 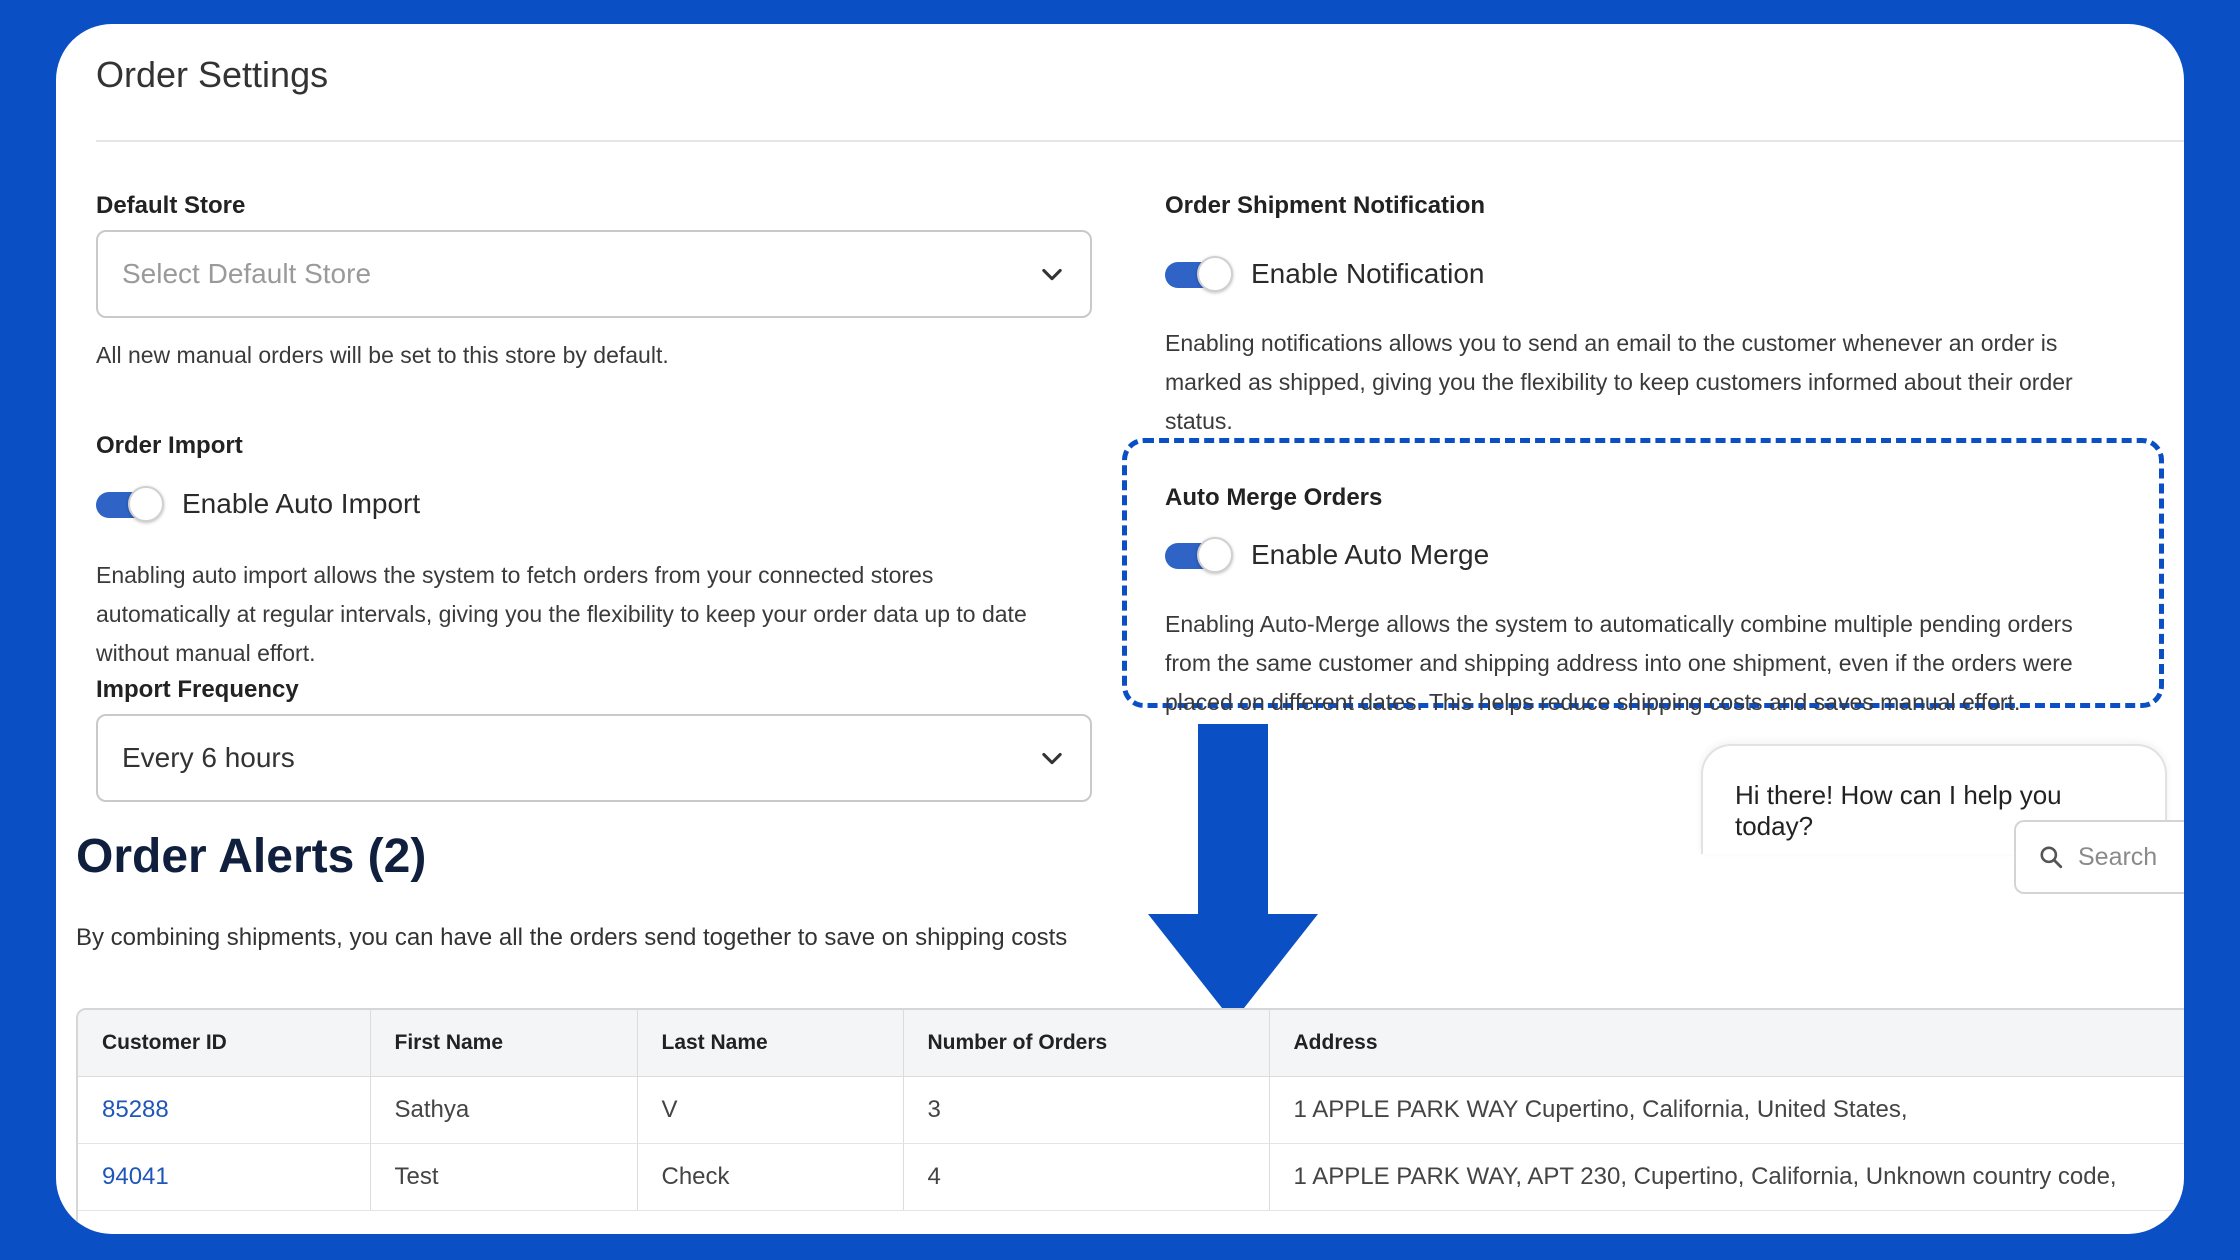 What do you see at coordinates (301, 503) in the screenshot?
I see `auto-import-toggle-label: Enable Auto Import` at bounding box center [301, 503].